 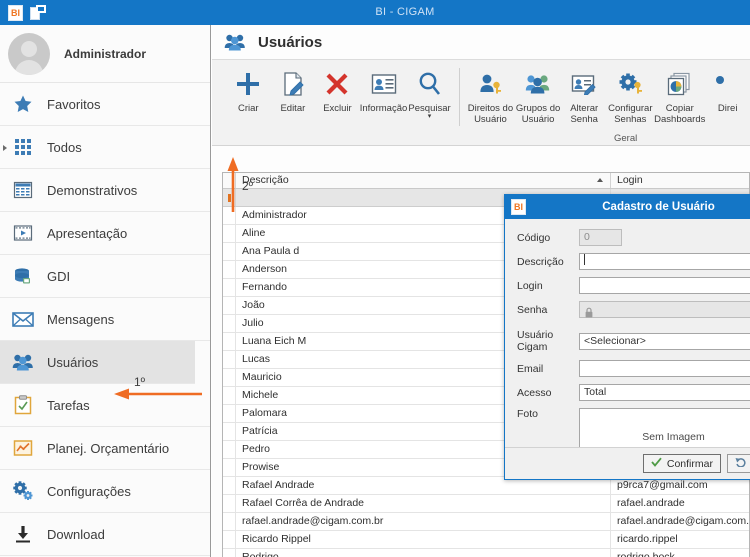 I want to click on sidebar-item-planej-orcamentario: Planej. Orçamentário, so click(x=105, y=448).